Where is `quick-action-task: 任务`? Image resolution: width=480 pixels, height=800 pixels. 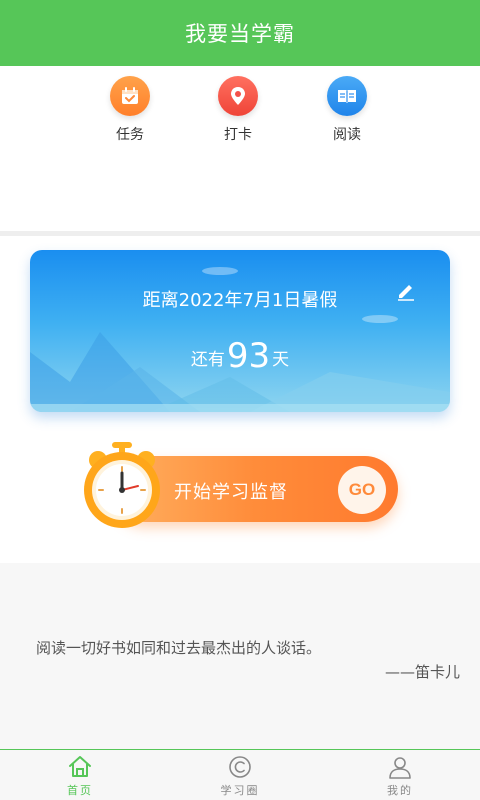 quick-action-task: 任务 is located at coordinates (130, 110).